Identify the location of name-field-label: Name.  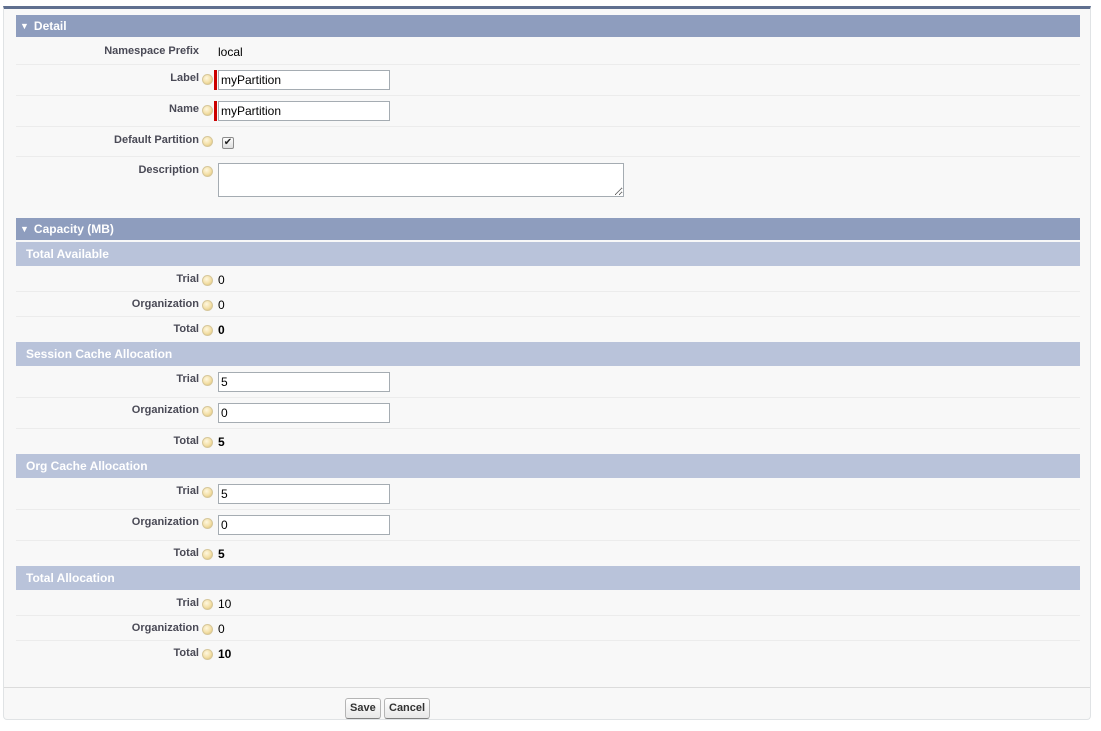
(184, 109).